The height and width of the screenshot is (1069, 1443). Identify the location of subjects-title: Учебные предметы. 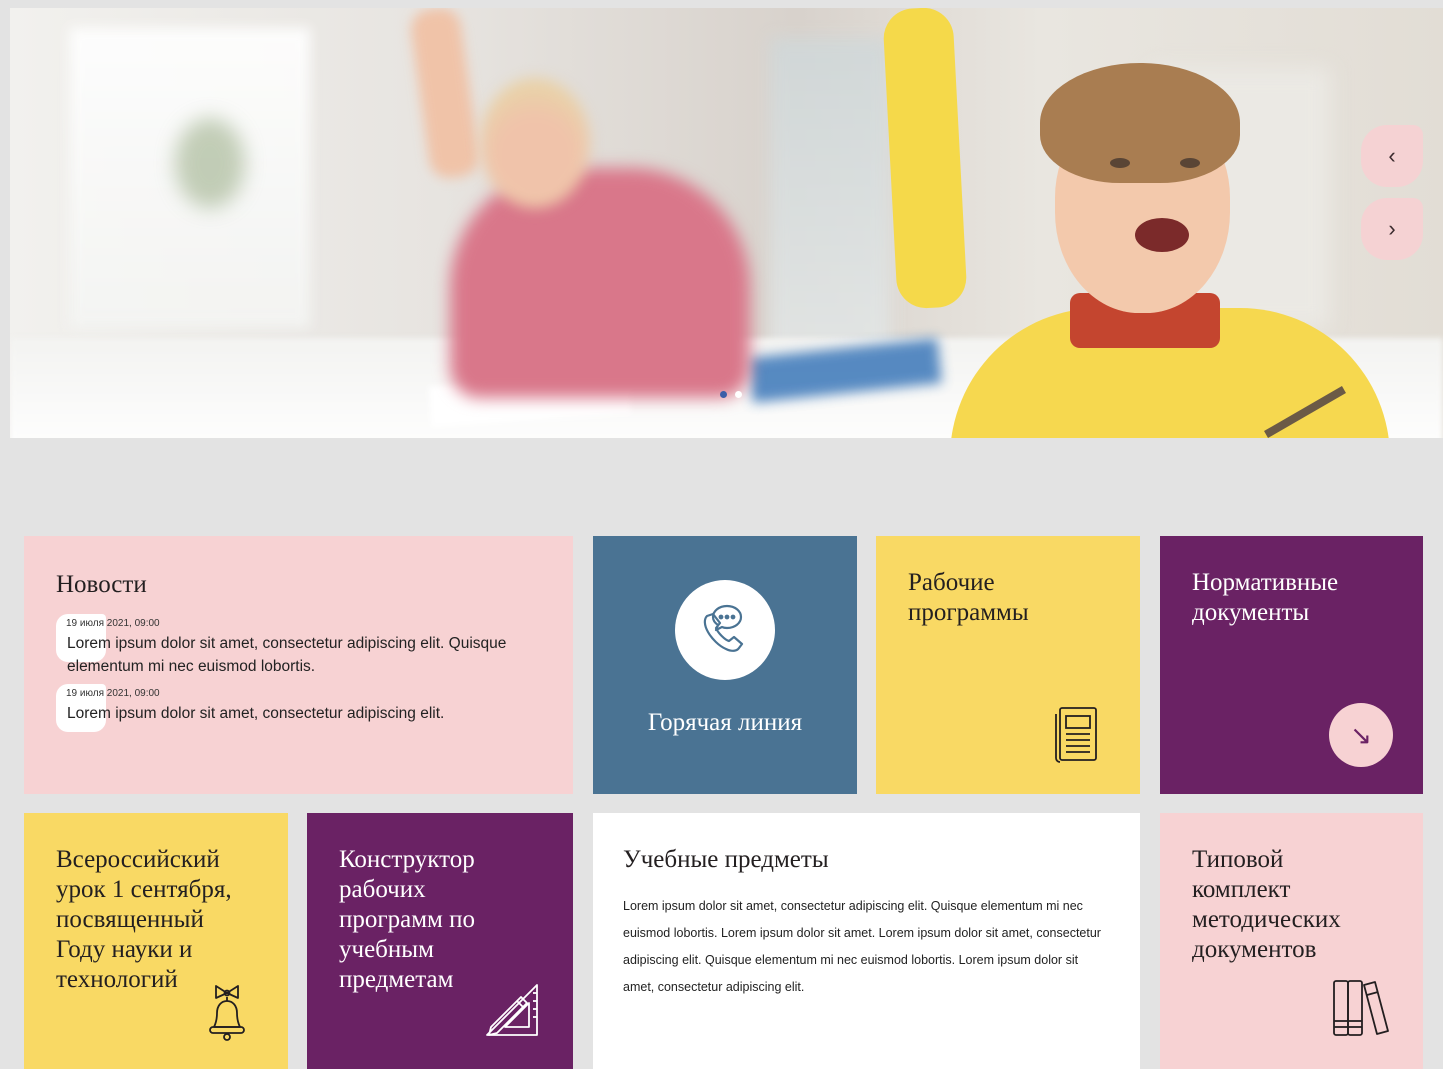
(726, 859).